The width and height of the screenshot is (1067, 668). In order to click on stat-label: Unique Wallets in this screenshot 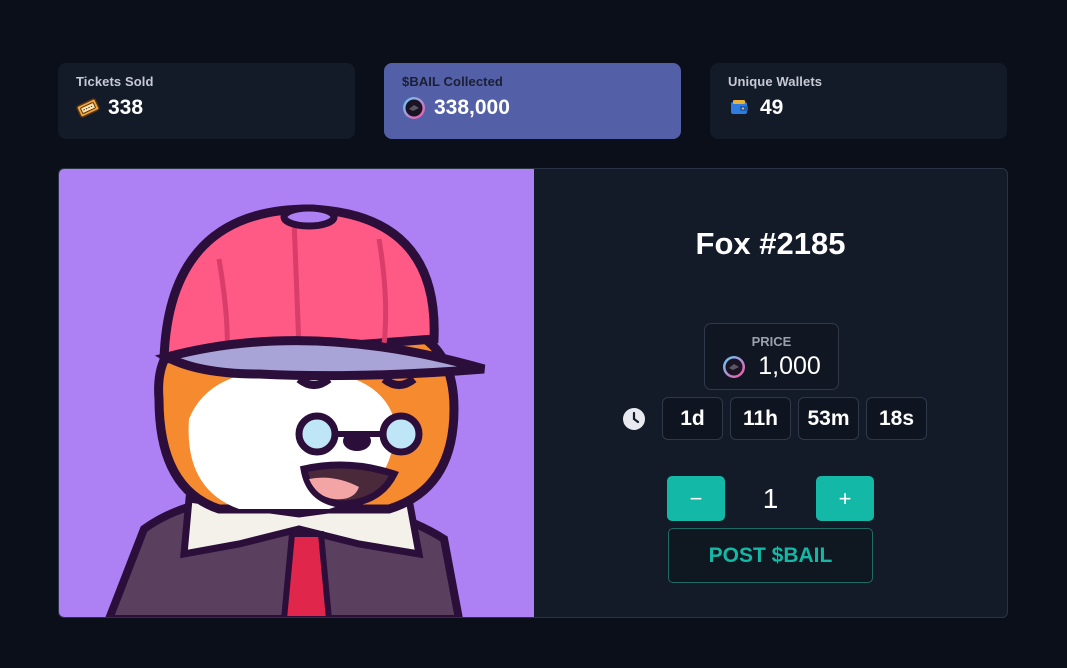, I will do `click(775, 81)`.